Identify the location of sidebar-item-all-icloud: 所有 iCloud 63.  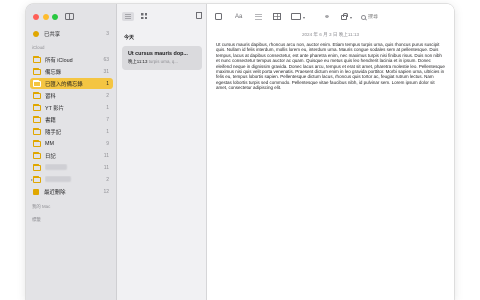
(71, 59).